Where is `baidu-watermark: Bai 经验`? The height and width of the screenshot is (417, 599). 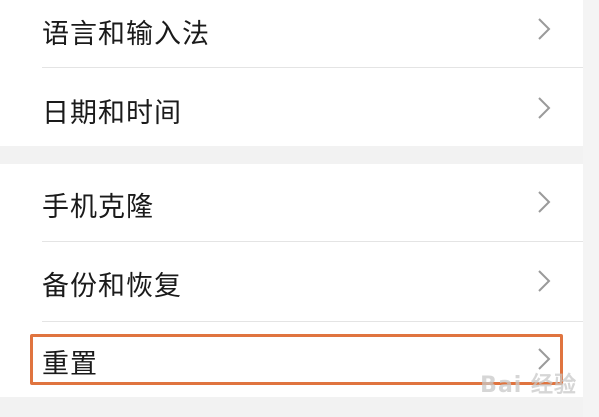 baidu-watermark: Bai 经验 is located at coordinates (528, 383).